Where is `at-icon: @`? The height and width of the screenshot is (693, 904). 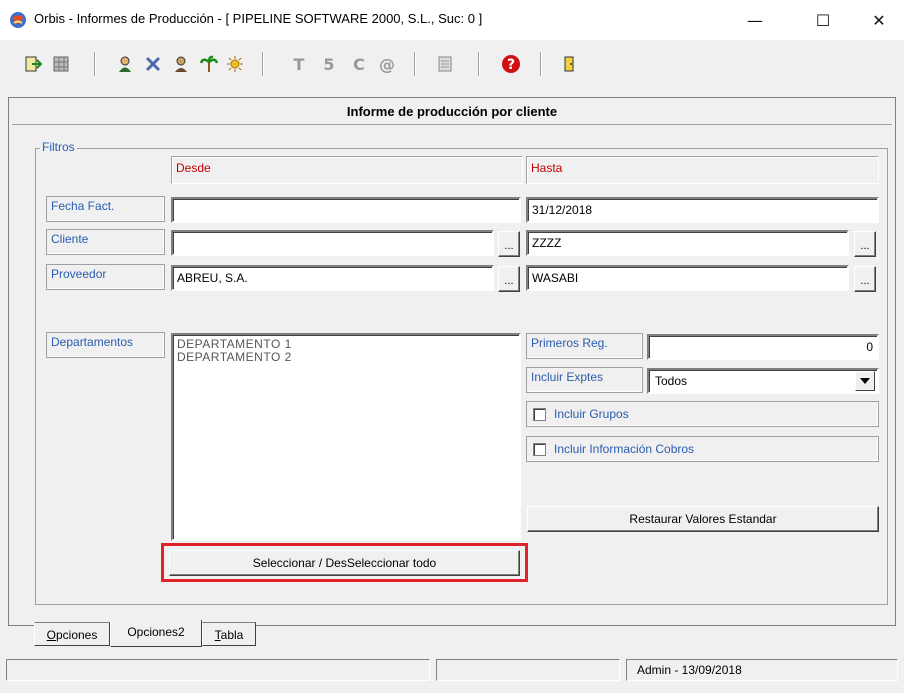
at-icon: @ is located at coordinates (387, 64).